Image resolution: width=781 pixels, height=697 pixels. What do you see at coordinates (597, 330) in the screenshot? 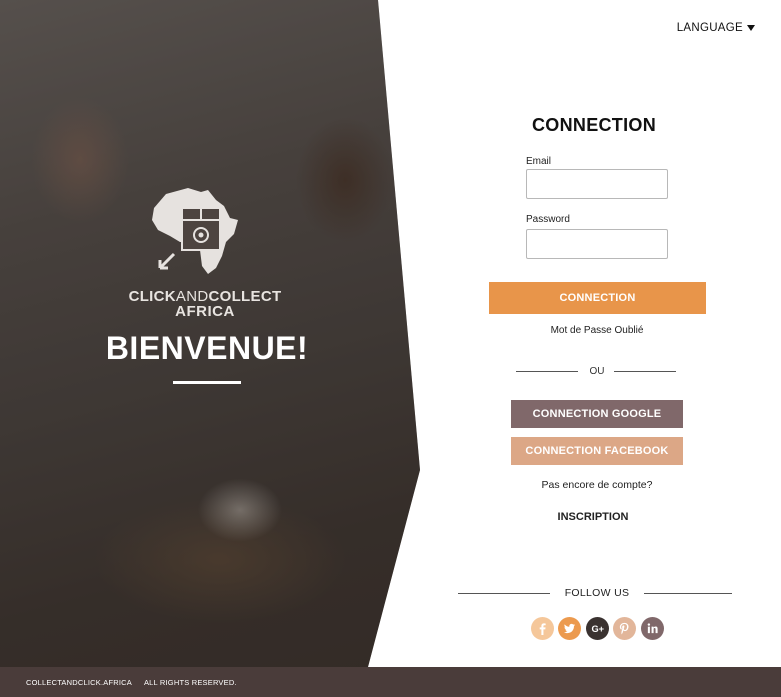
I see `forgot-password-link: Mot de Passe Oublié` at bounding box center [597, 330].